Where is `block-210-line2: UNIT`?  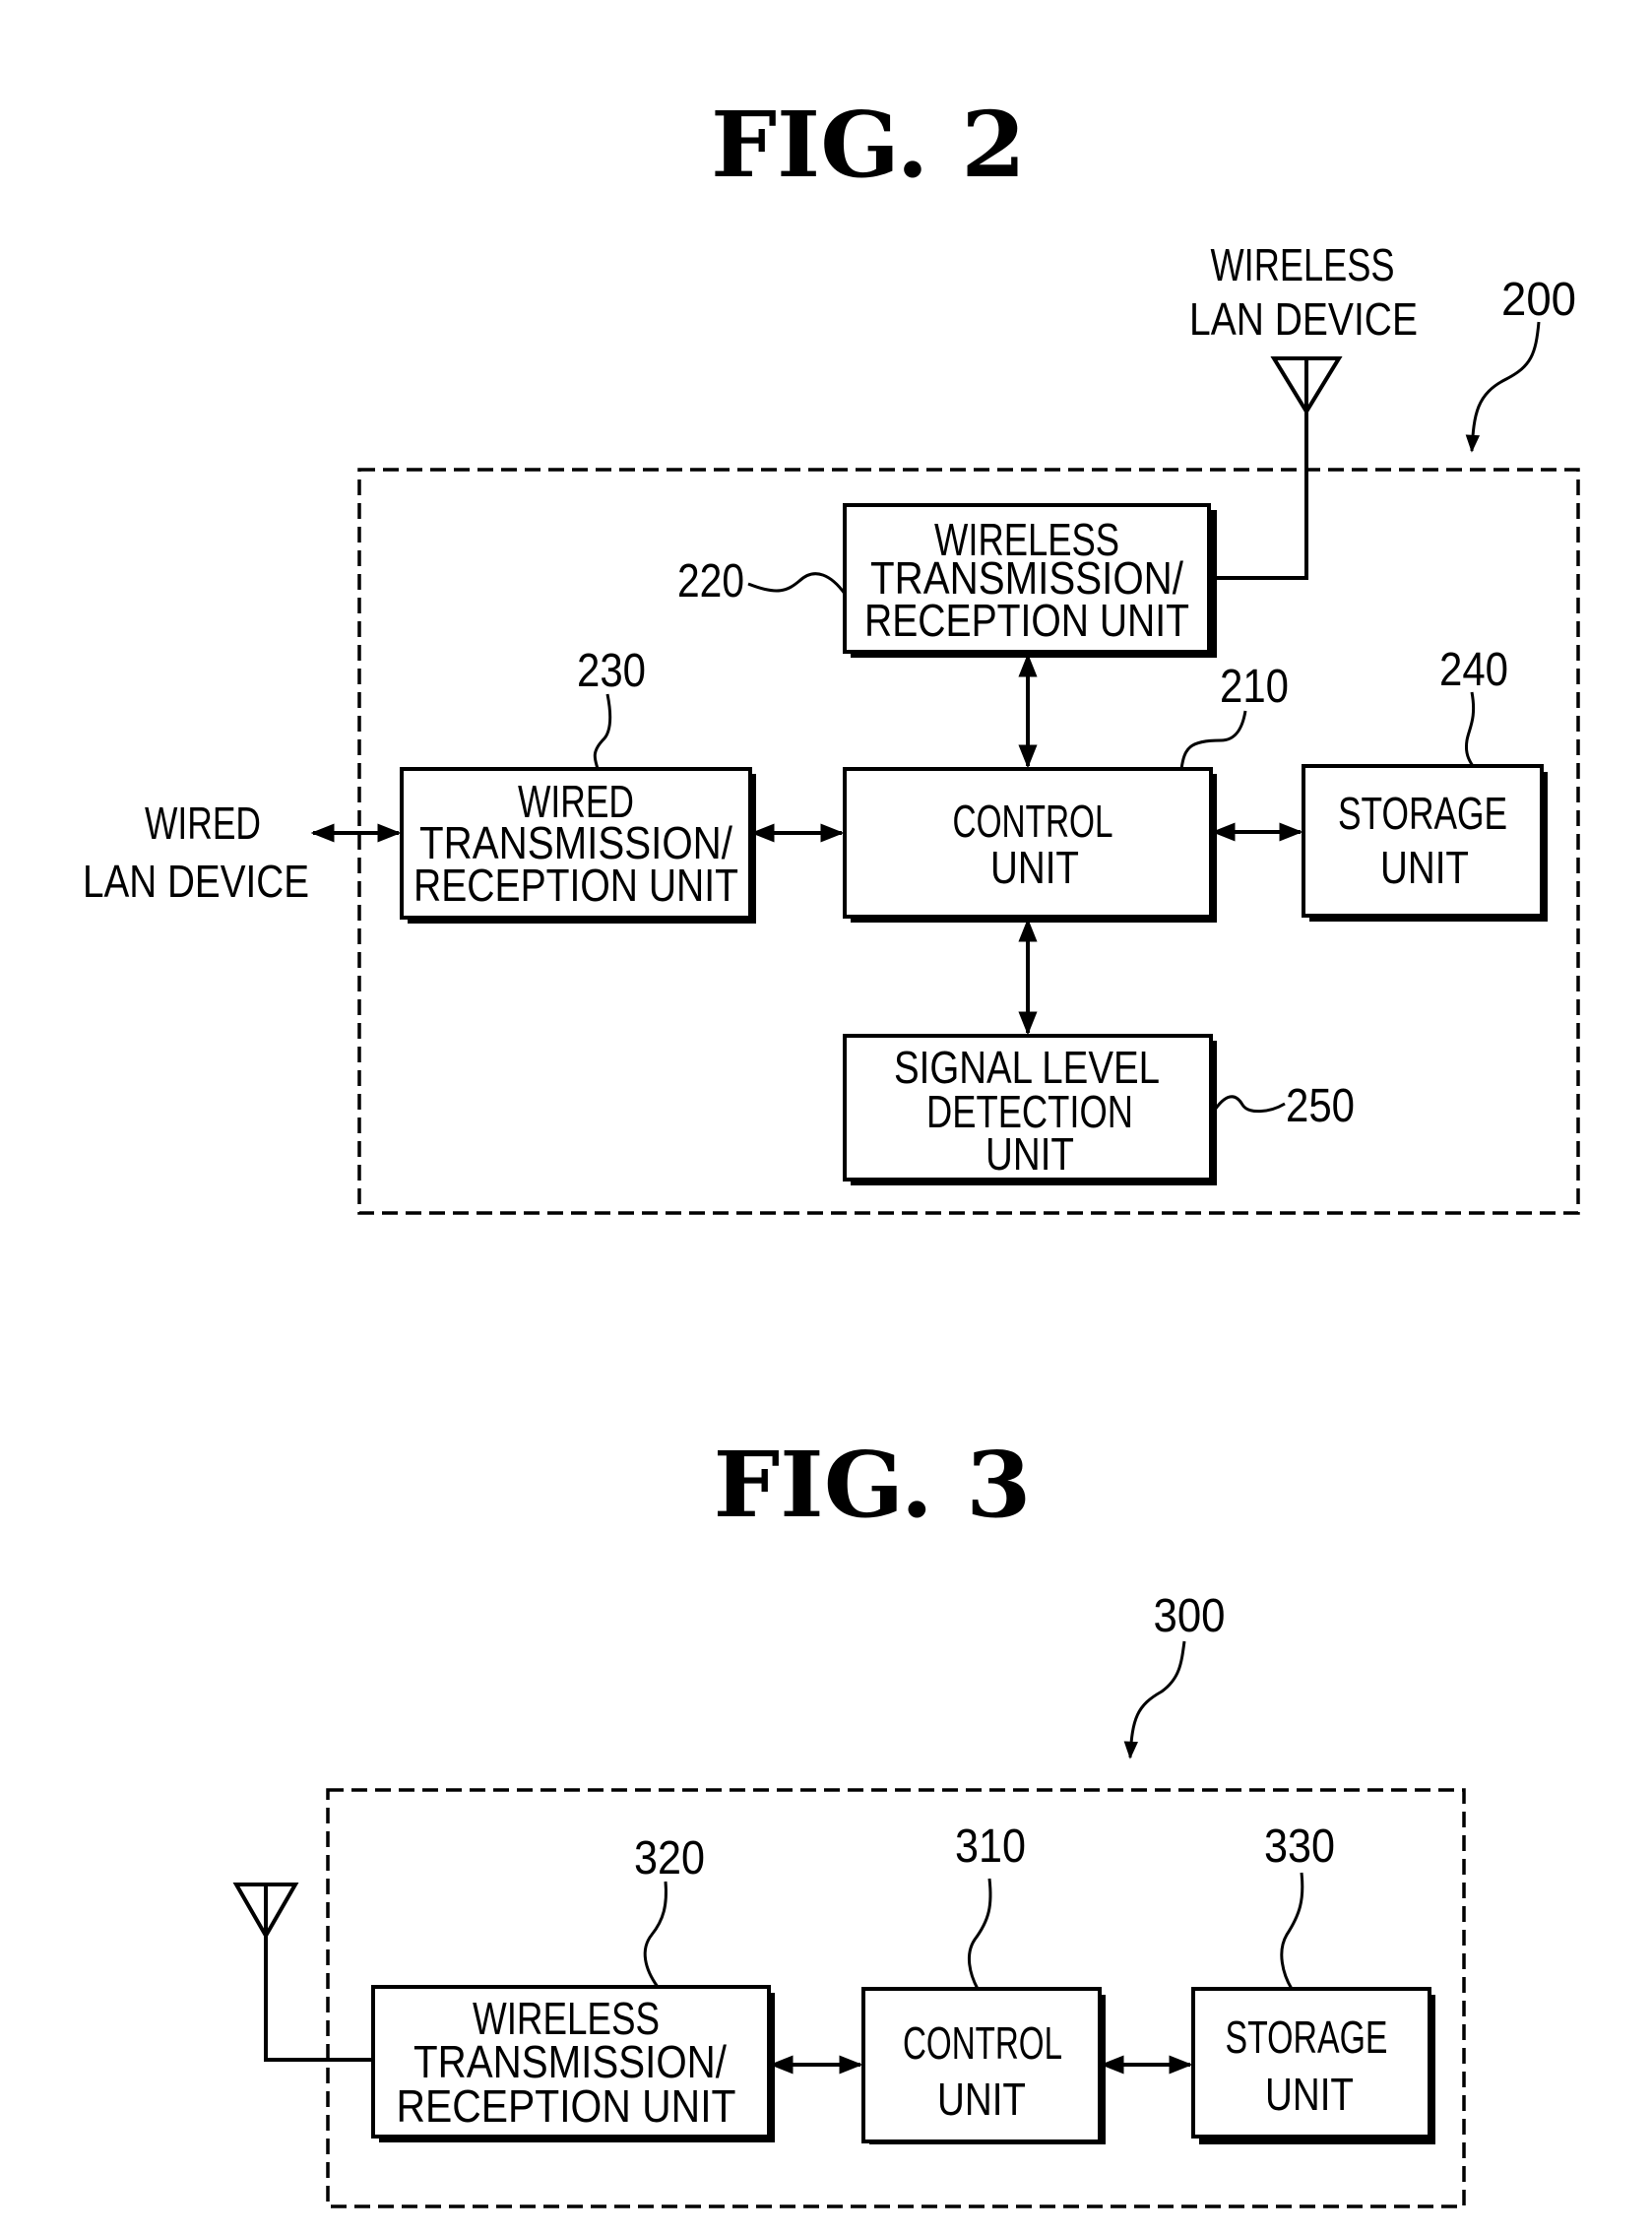
block-210-line2: UNIT is located at coordinates (1034, 867).